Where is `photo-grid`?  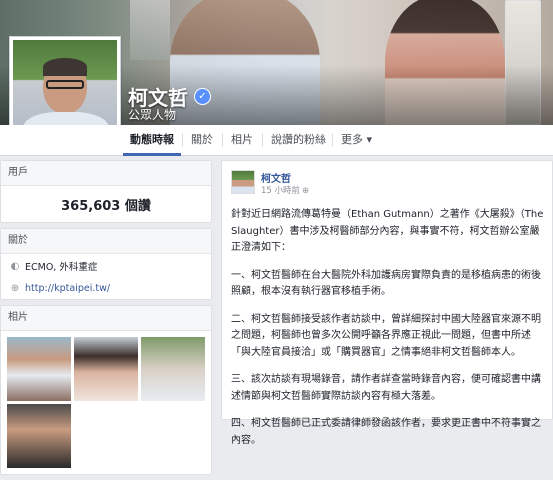 photo-grid is located at coordinates (106, 402).